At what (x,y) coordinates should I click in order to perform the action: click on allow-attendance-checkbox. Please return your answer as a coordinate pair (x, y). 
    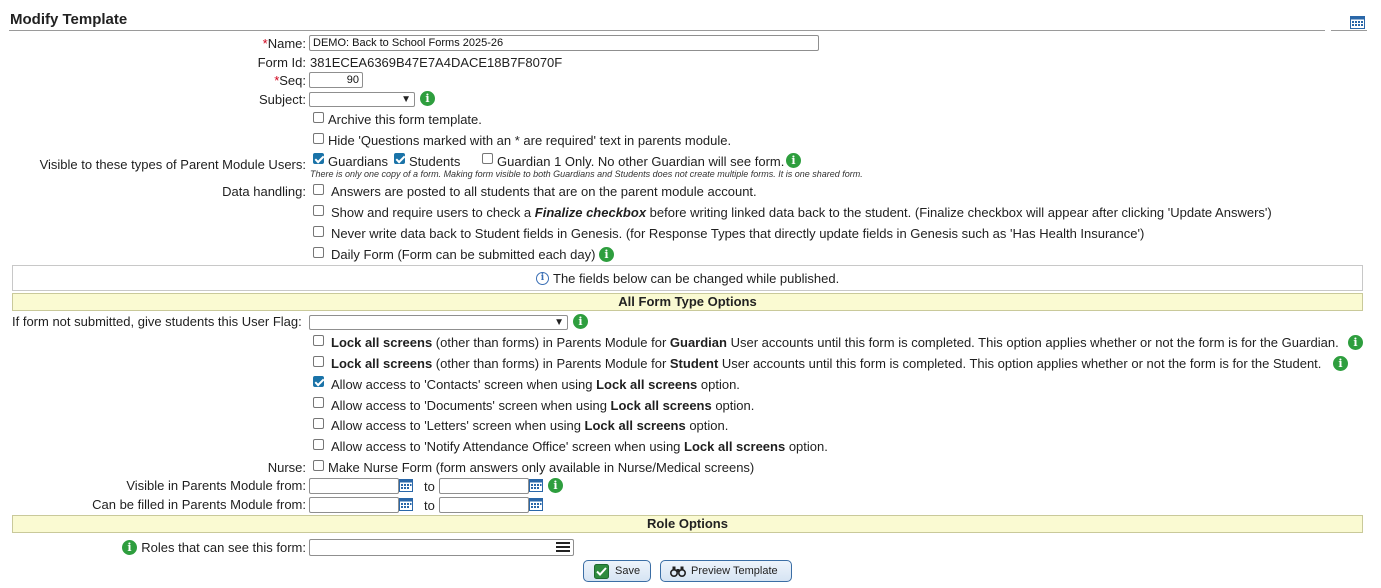
    Looking at the image, I should click on (318, 444).